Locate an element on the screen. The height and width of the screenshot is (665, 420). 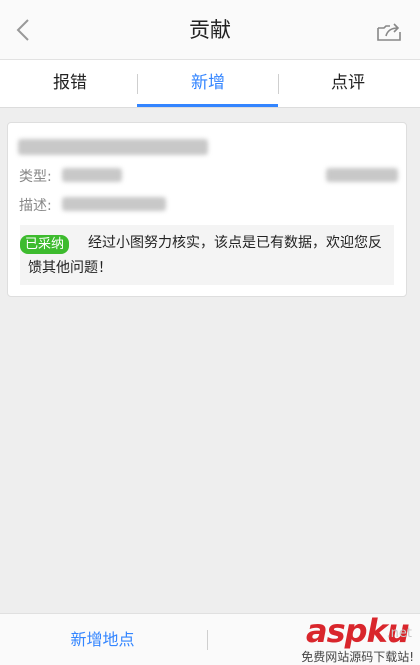
active-tab-indicator is located at coordinates (207, 105).